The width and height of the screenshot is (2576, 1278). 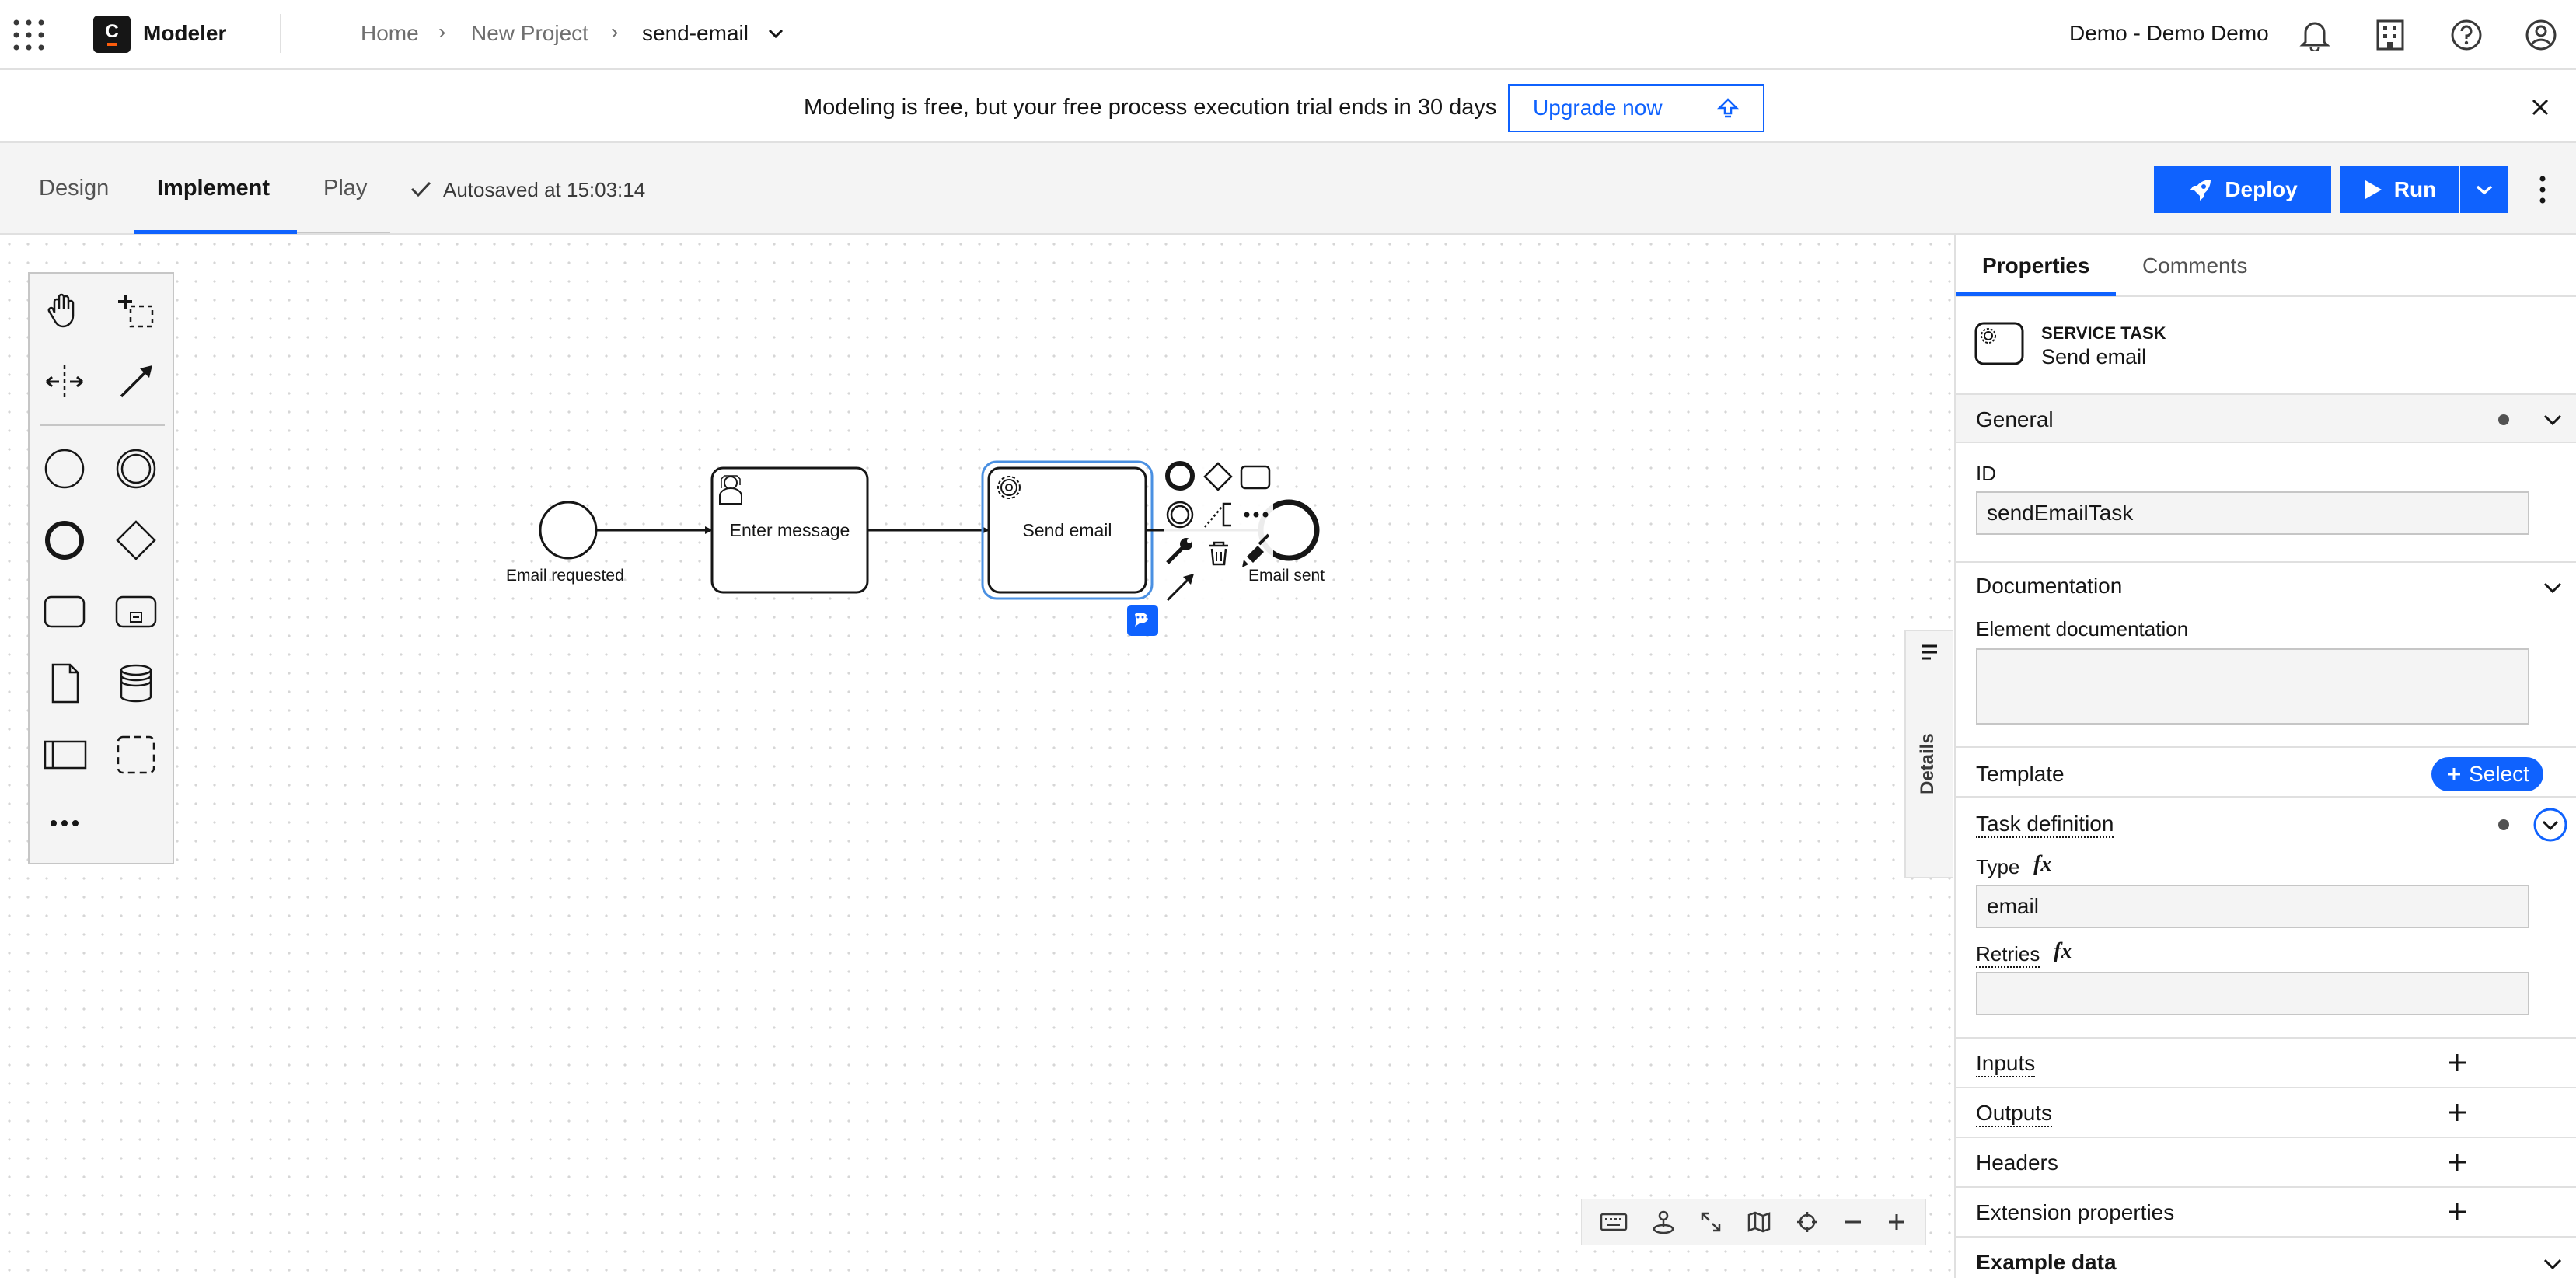 I want to click on template-section: Template Select, so click(x=2266, y=772).